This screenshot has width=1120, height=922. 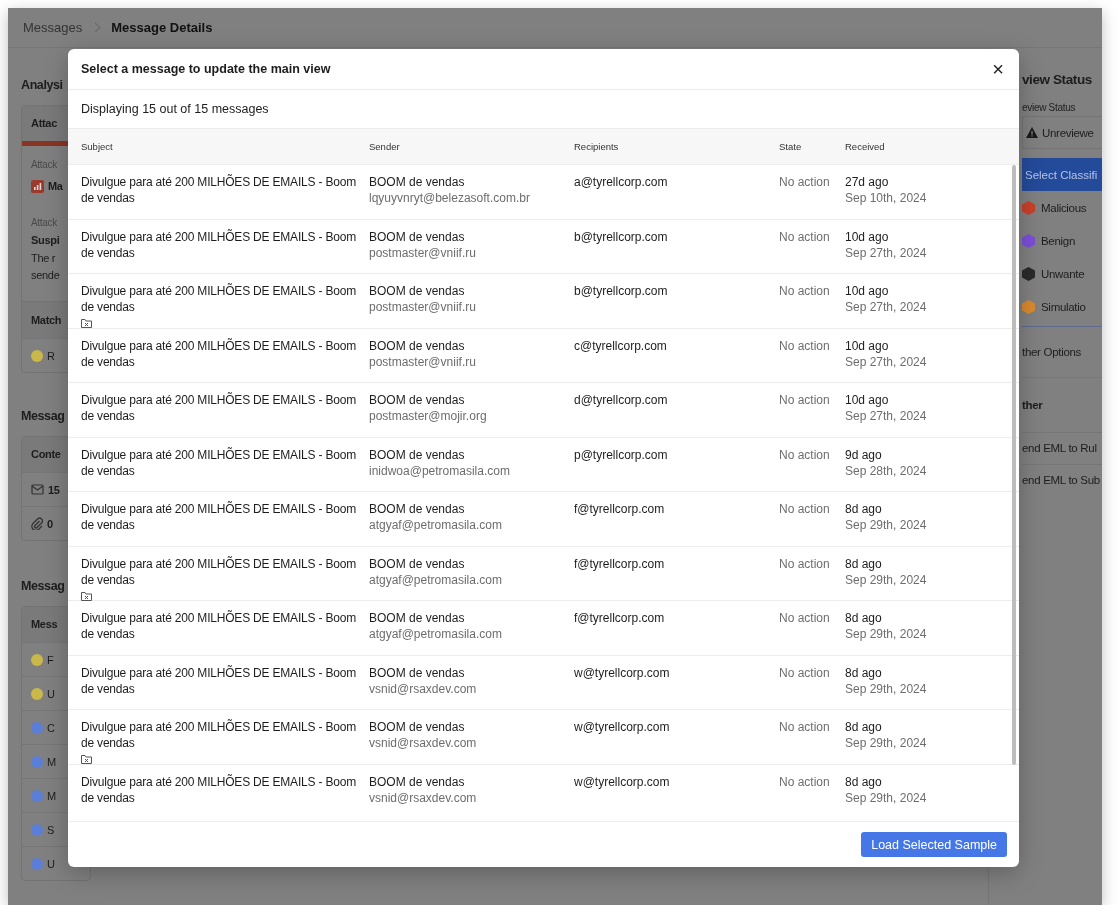 I want to click on recipient-email: f@tyrellcorp.com, so click(x=619, y=509).